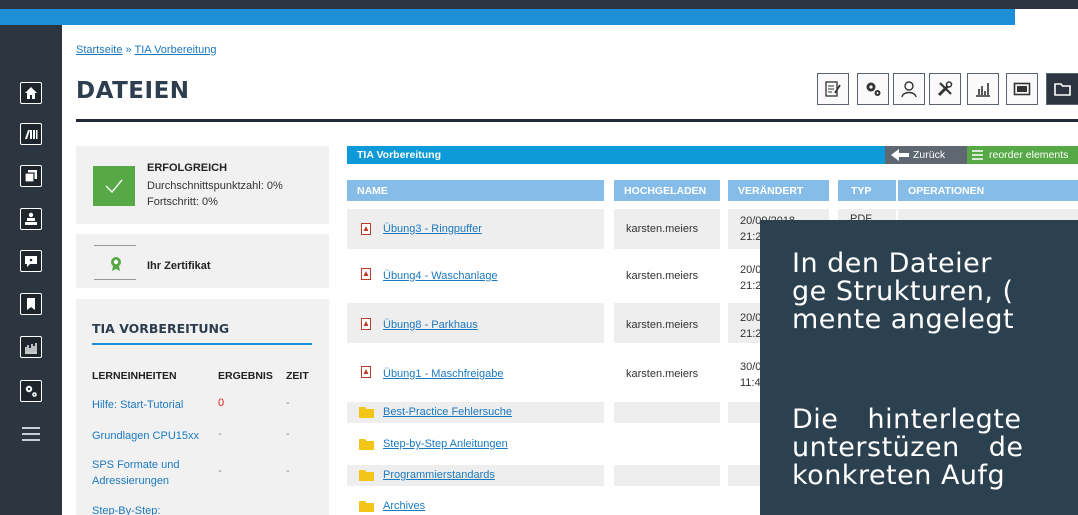  What do you see at coordinates (867, 190) in the screenshot?
I see `column-header-type: TYP` at bounding box center [867, 190].